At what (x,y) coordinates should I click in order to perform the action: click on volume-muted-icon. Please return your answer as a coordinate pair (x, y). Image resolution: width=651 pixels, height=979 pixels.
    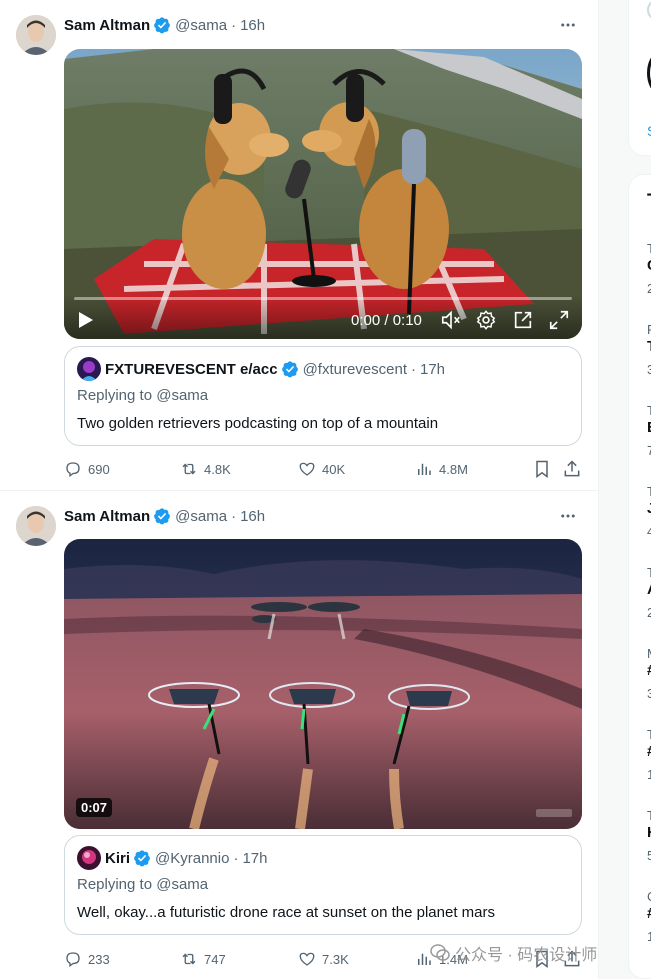
    Looking at the image, I should click on (451, 320).